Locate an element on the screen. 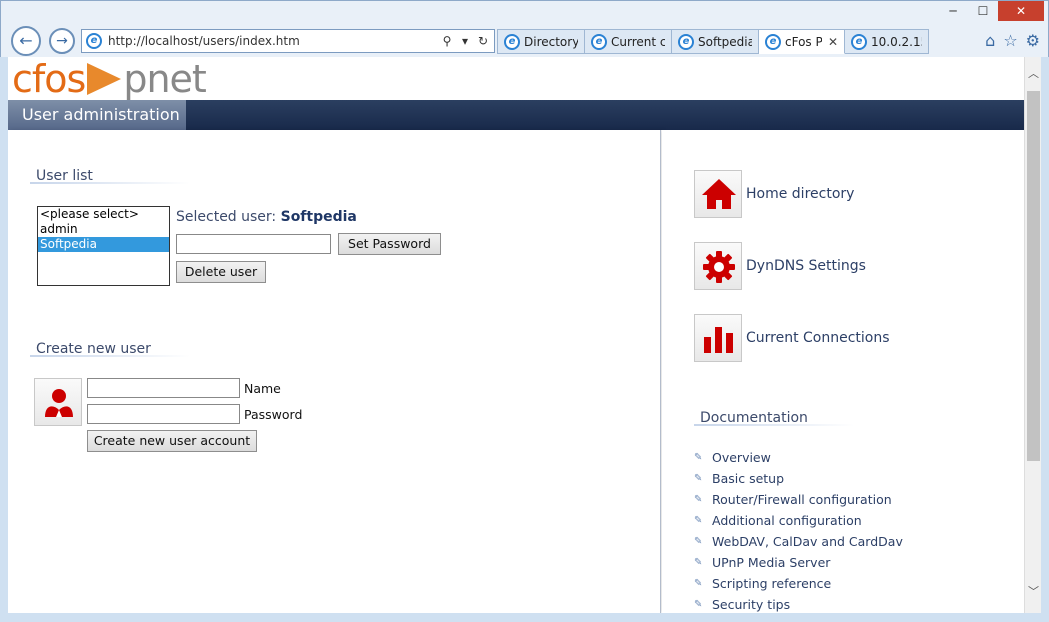  logo-arrow-icon is located at coordinates (104, 79).